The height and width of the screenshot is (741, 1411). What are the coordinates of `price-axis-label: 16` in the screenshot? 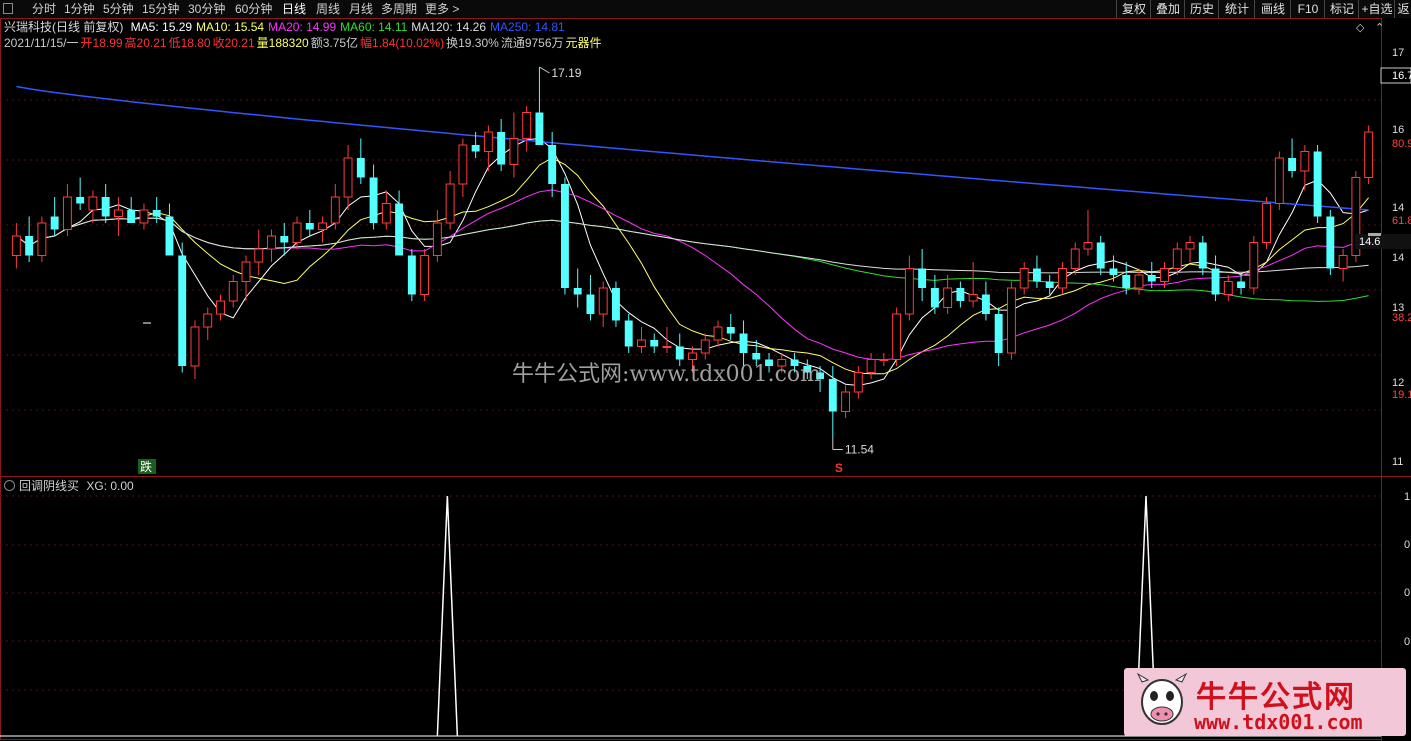 It's located at (1398, 130).